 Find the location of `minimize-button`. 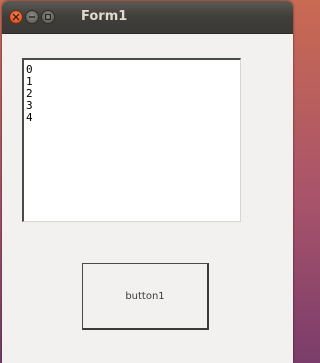

minimize-button is located at coordinates (32, 17).